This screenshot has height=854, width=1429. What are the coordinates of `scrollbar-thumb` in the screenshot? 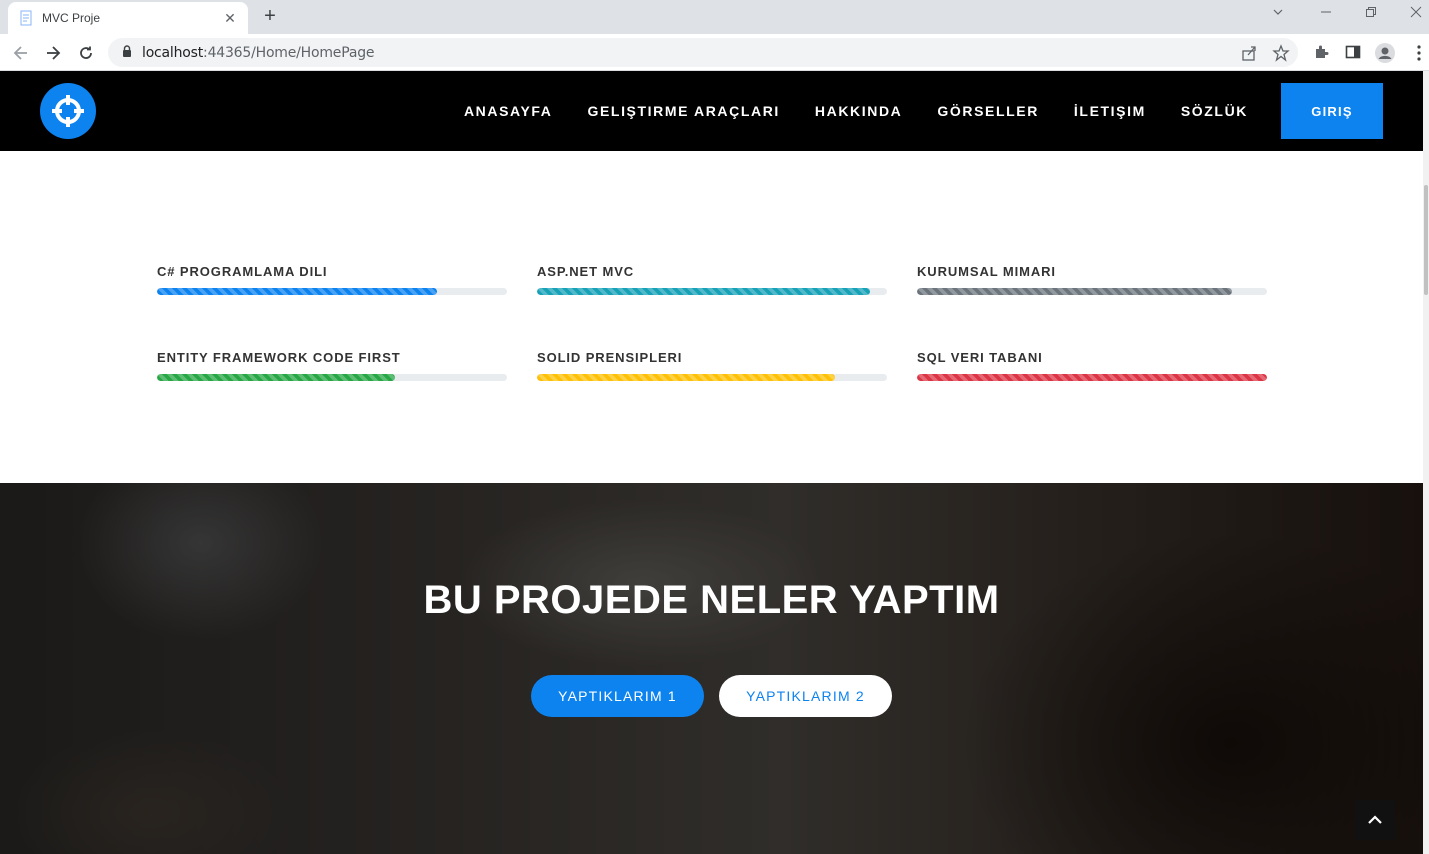 It's located at (1426, 240).